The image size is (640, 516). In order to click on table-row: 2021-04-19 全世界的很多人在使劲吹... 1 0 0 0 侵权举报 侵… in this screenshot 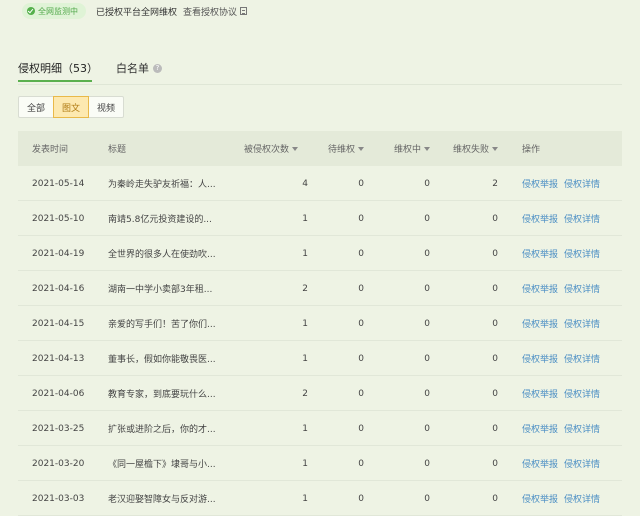, I will do `click(320, 253)`.